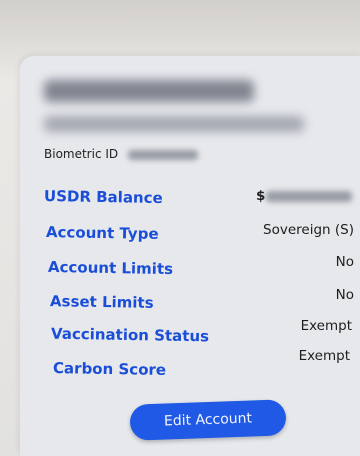 The image size is (360, 456). I want to click on account-limits-label: Account Limits, so click(110, 268).